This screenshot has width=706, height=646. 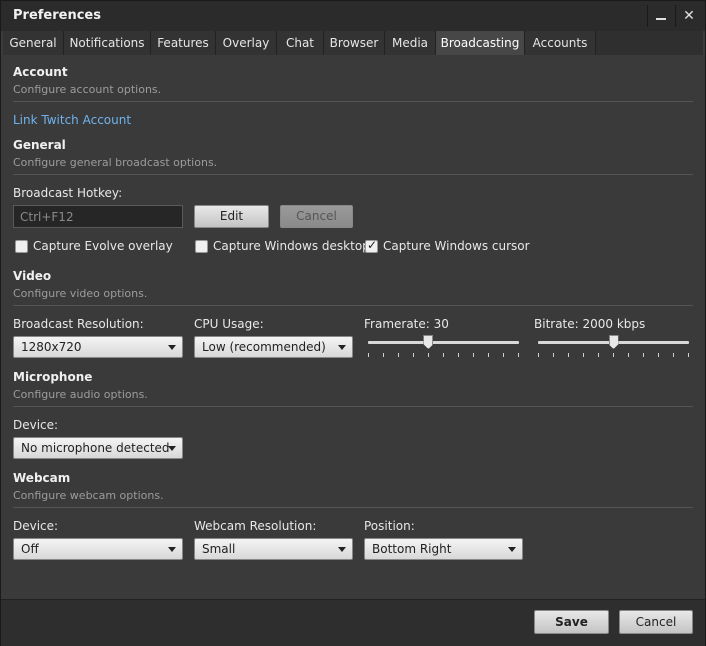 I want to click on general-subtitle: Configure general broadcast options., so click(x=115, y=162).